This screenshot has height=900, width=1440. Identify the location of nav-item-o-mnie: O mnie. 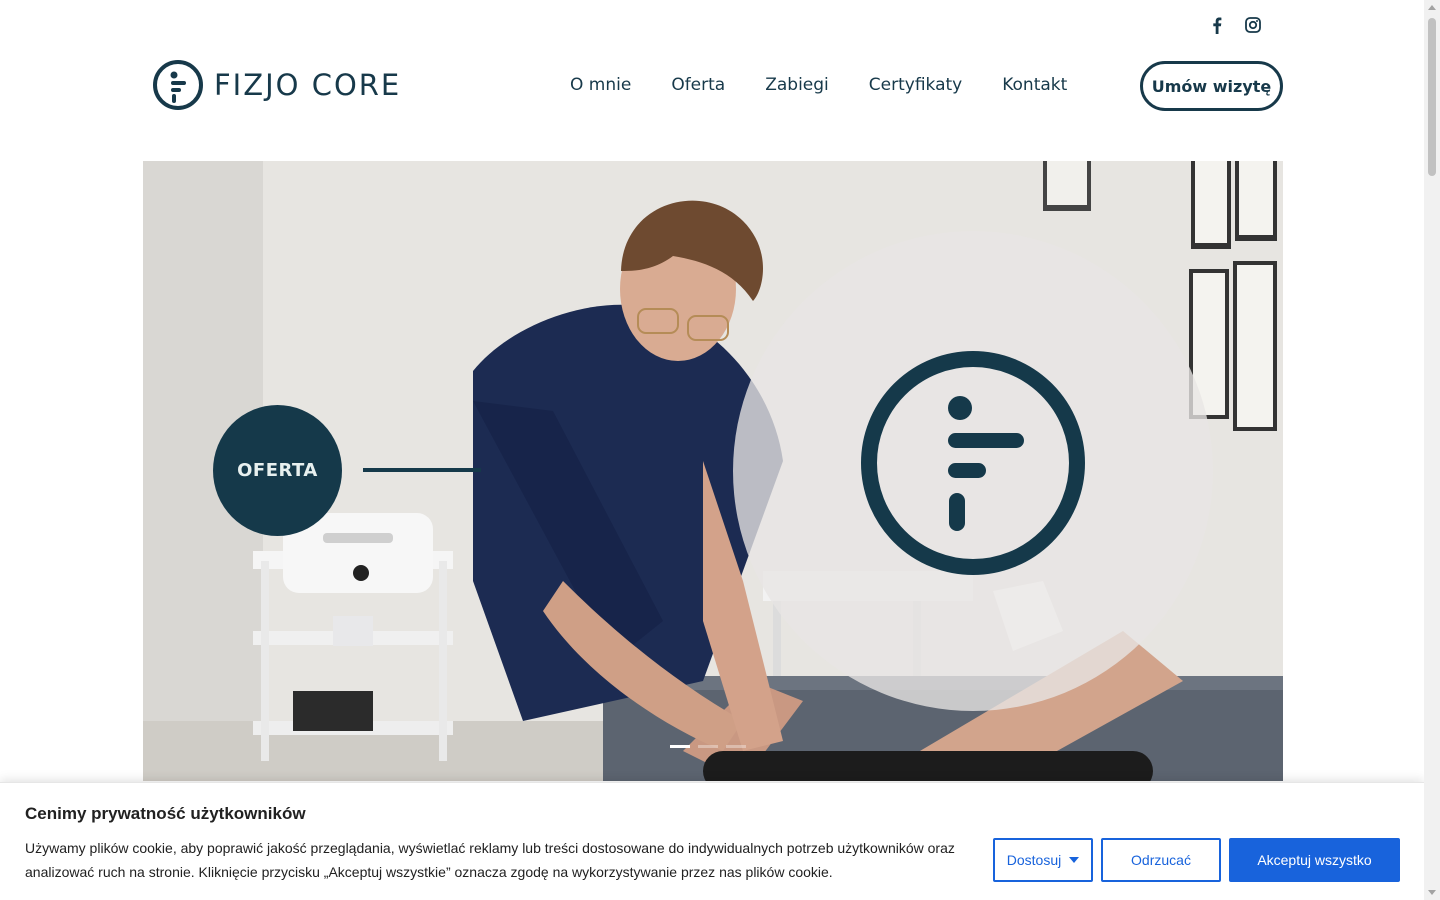
(600, 85).